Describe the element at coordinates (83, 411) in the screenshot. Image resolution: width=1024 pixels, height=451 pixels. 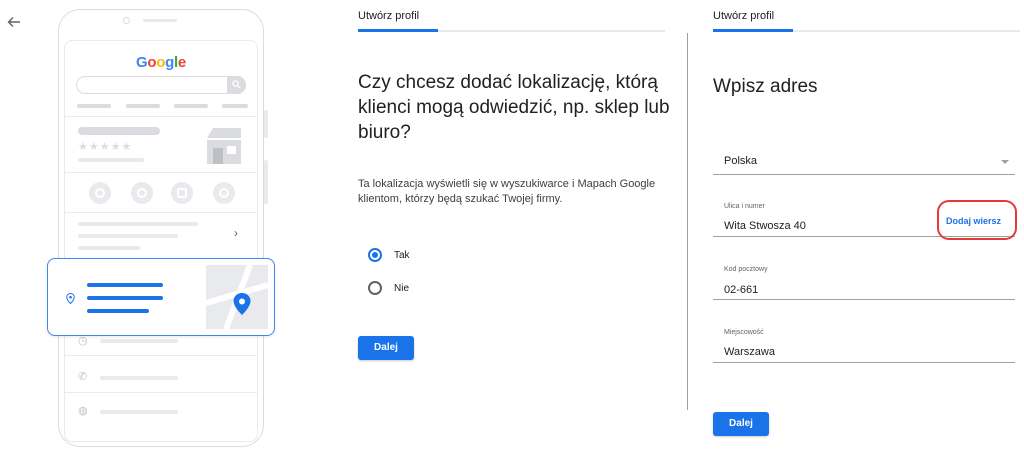
I see `globe-icon: ◍` at that location.